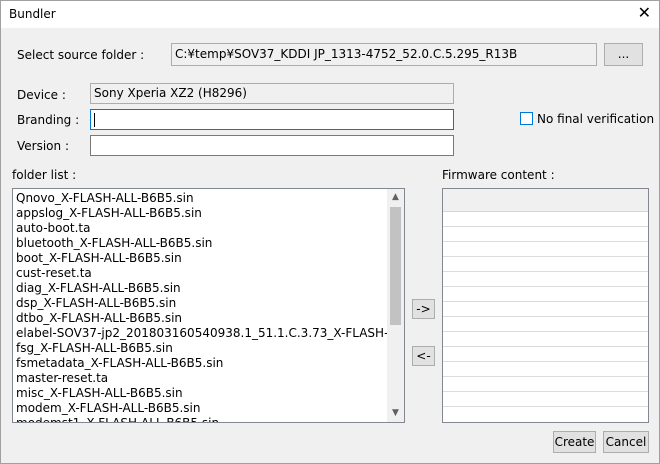 The image size is (660, 464). Describe the element at coordinates (200, 419) in the screenshot. I see `list-item: modemst1_X-FLASH-ALL-B6B5.sin` at that location.